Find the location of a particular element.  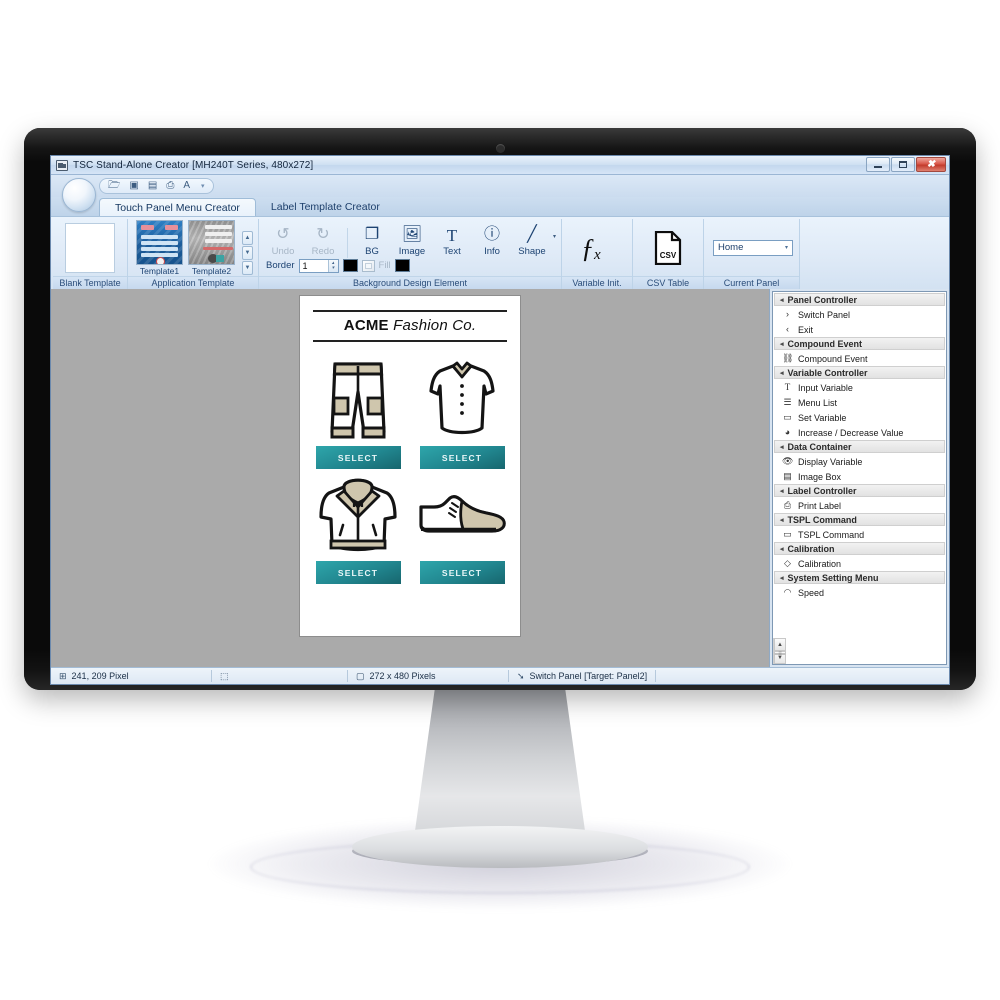

scrollbar-grip-icon: ≡ is located at coordinates (780, 654).